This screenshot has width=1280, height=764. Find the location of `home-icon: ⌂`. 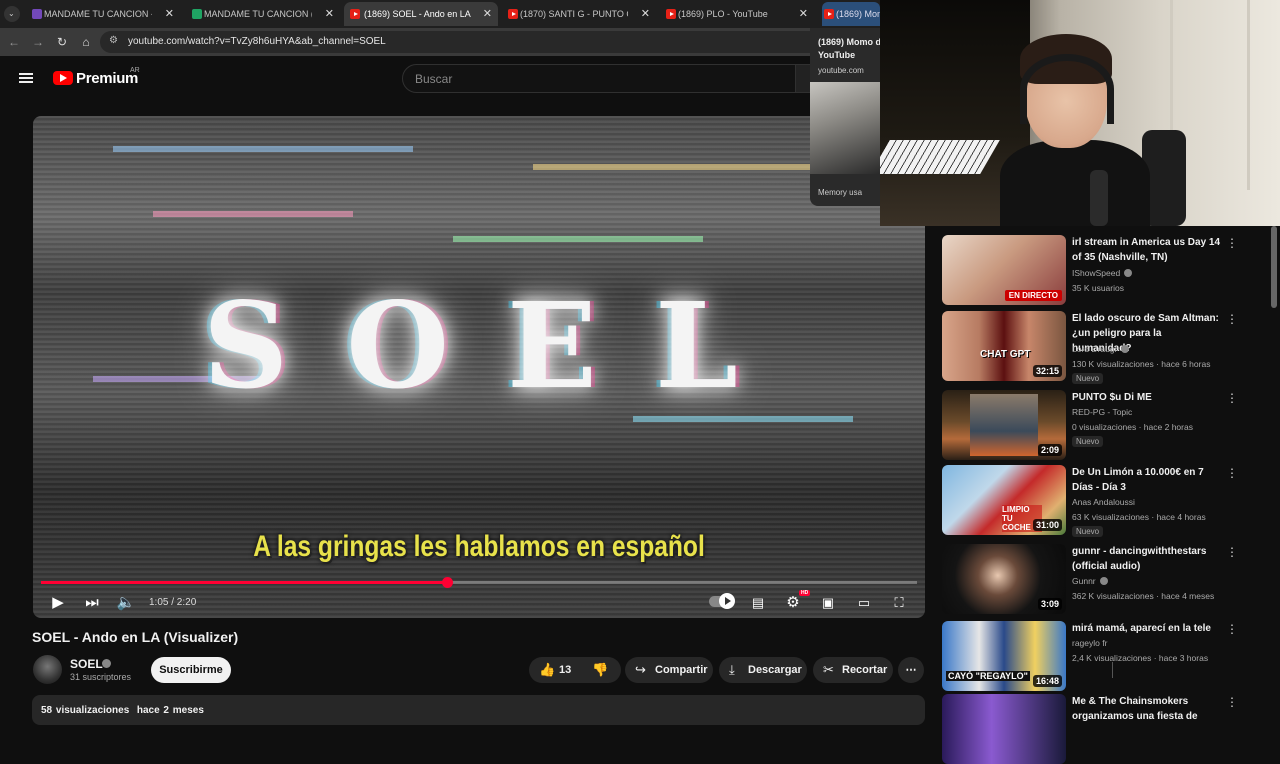

home-icon: ⌂ is located at coordinates (86, 42).